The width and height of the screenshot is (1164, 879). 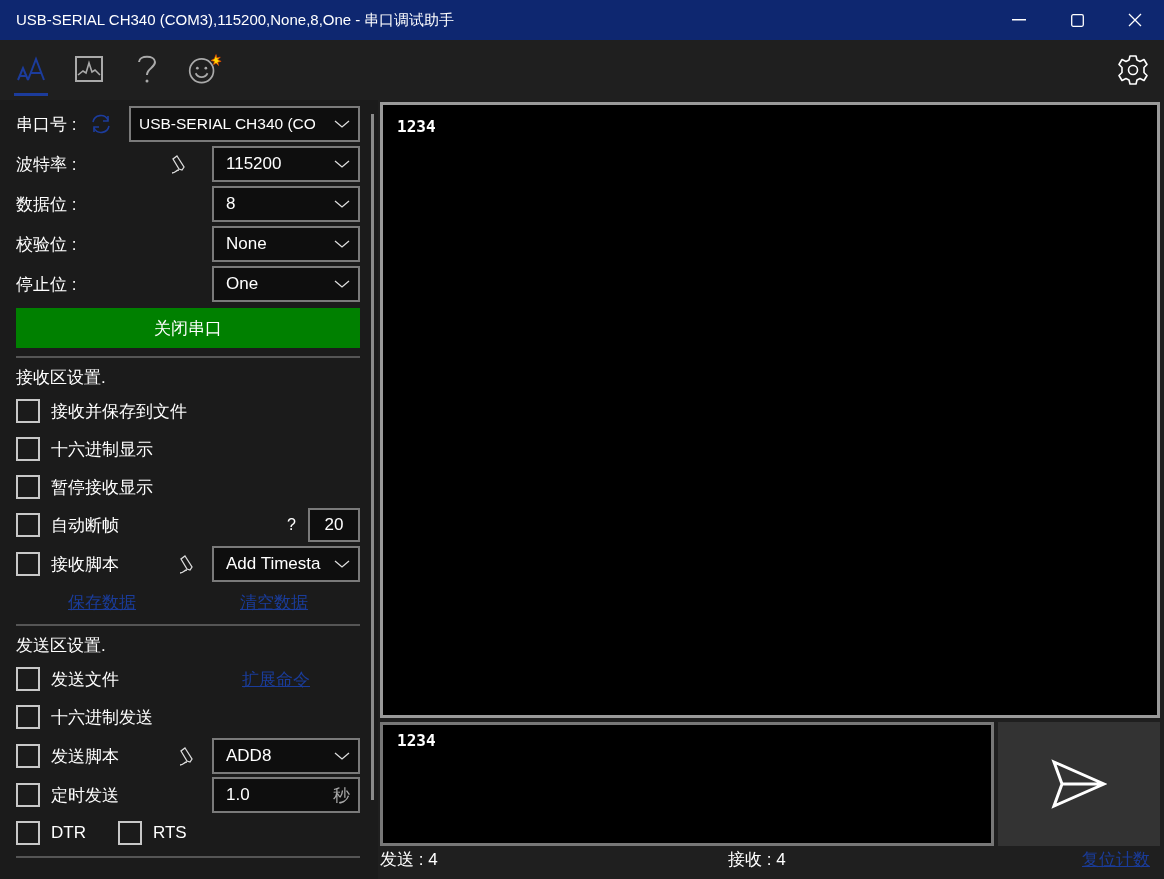 What do you see at coordinates (46, 244) in the screenshot?
I see `field-label: 校验位 :` at bounding box center [46, 244].